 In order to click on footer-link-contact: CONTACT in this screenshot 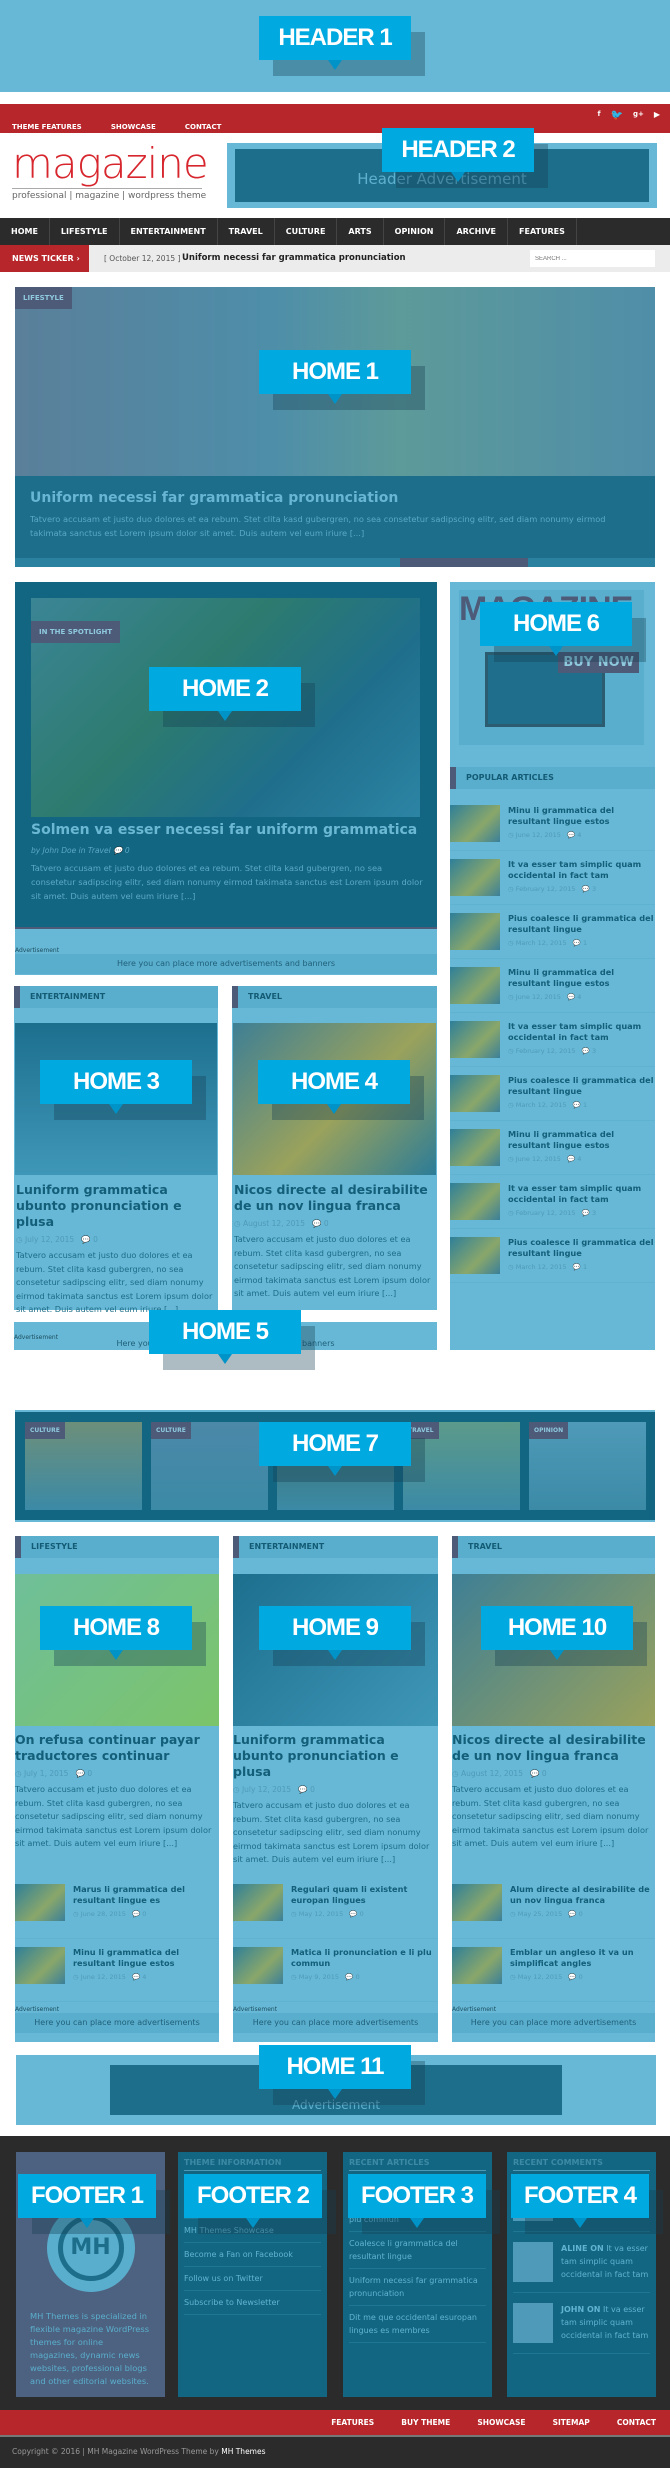, I will do `click(636, 2422)`.